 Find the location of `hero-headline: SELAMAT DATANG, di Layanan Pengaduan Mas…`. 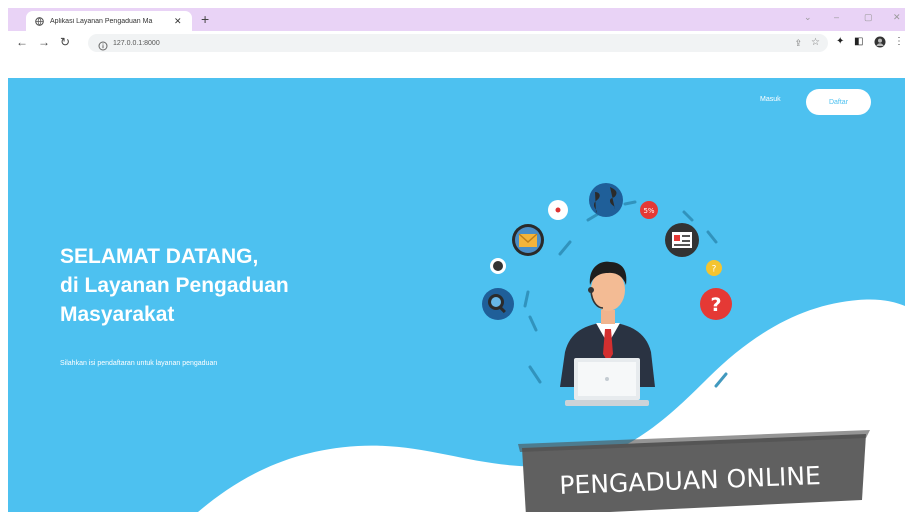

hero-headline: SELAMAT DATANG, di Layanan Pengaduan Mas… is located at coordinates (240, 285).